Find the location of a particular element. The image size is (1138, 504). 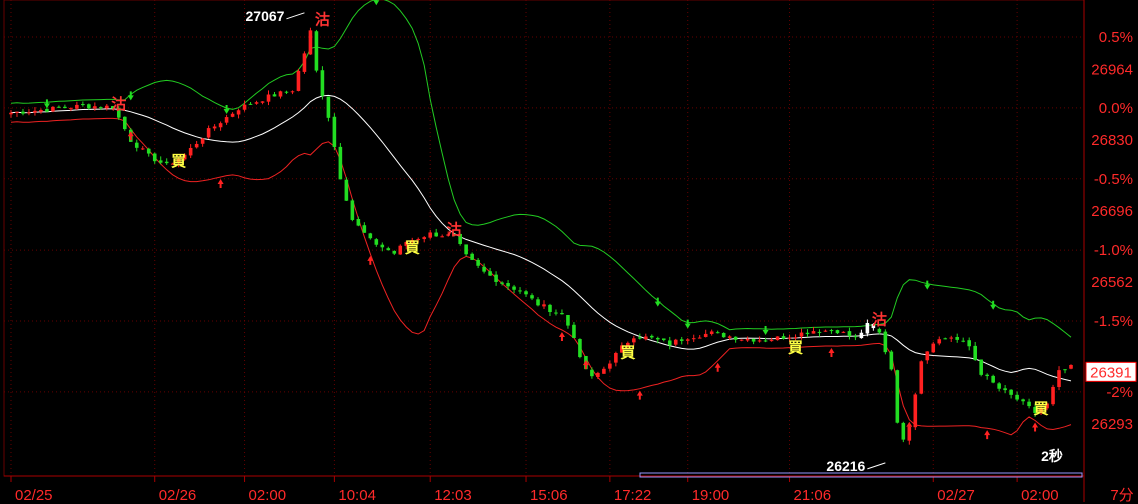

y-tick-percent: -1.5% is located at coordinates (1113, 321).